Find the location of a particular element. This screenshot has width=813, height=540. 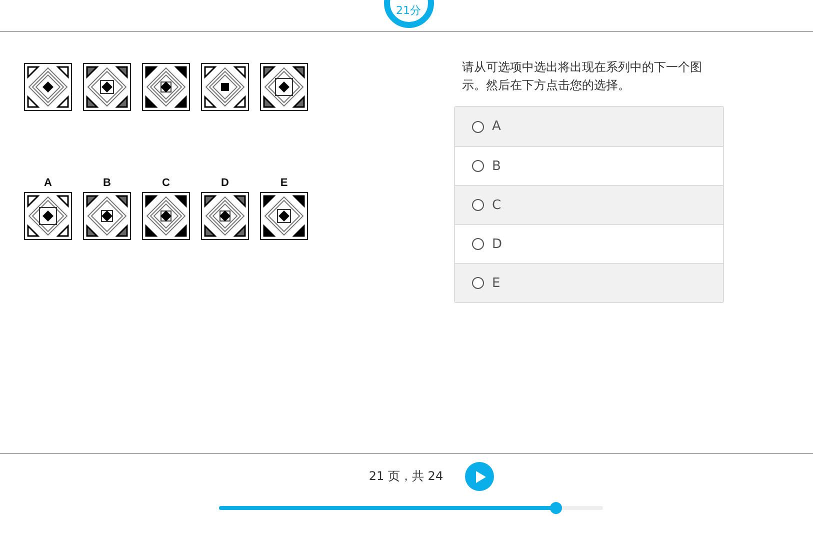

answer-option: A is located at coordinates (589, 126).